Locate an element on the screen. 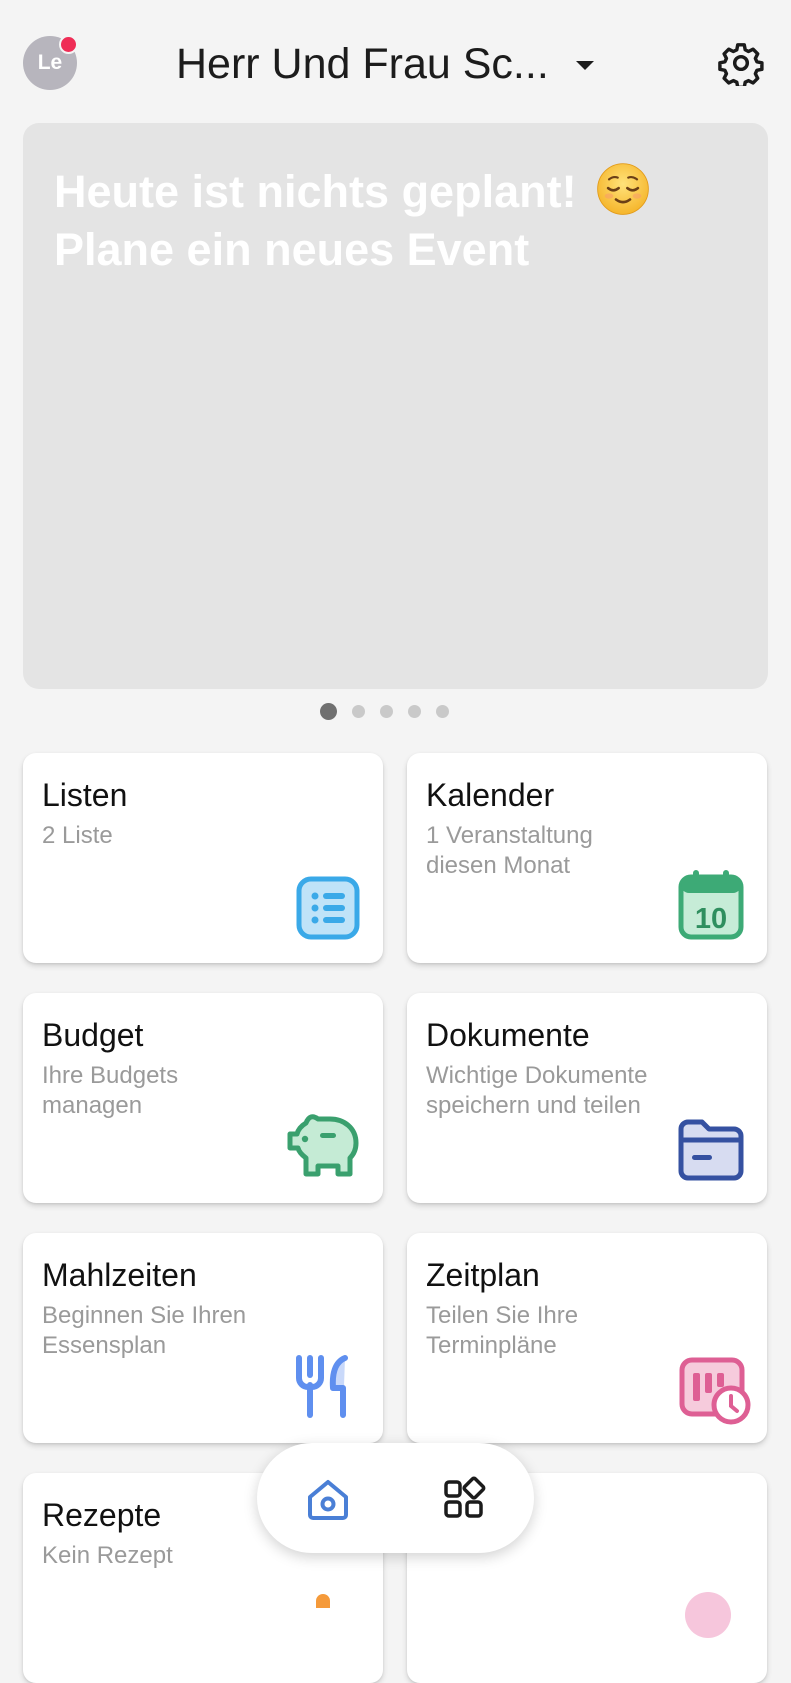 This screenshot has width=791, height=1683. notification-dot is located at coordinates (68, 44).